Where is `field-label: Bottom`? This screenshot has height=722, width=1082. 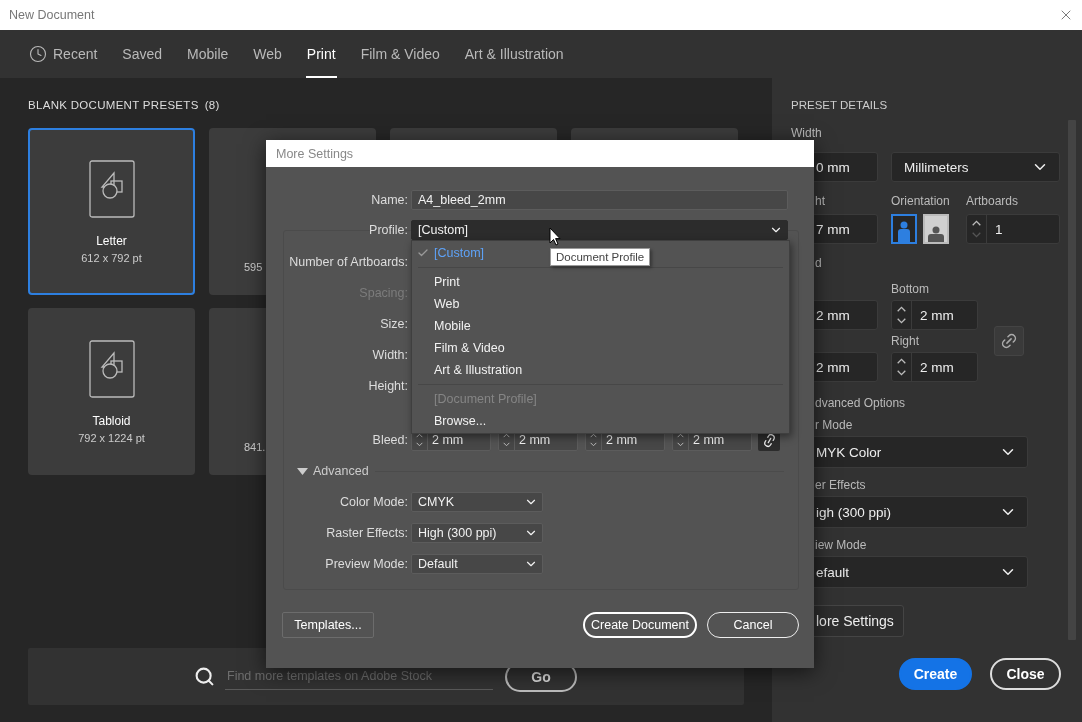
field-label: Bottom is located at coordinates (910, 289).